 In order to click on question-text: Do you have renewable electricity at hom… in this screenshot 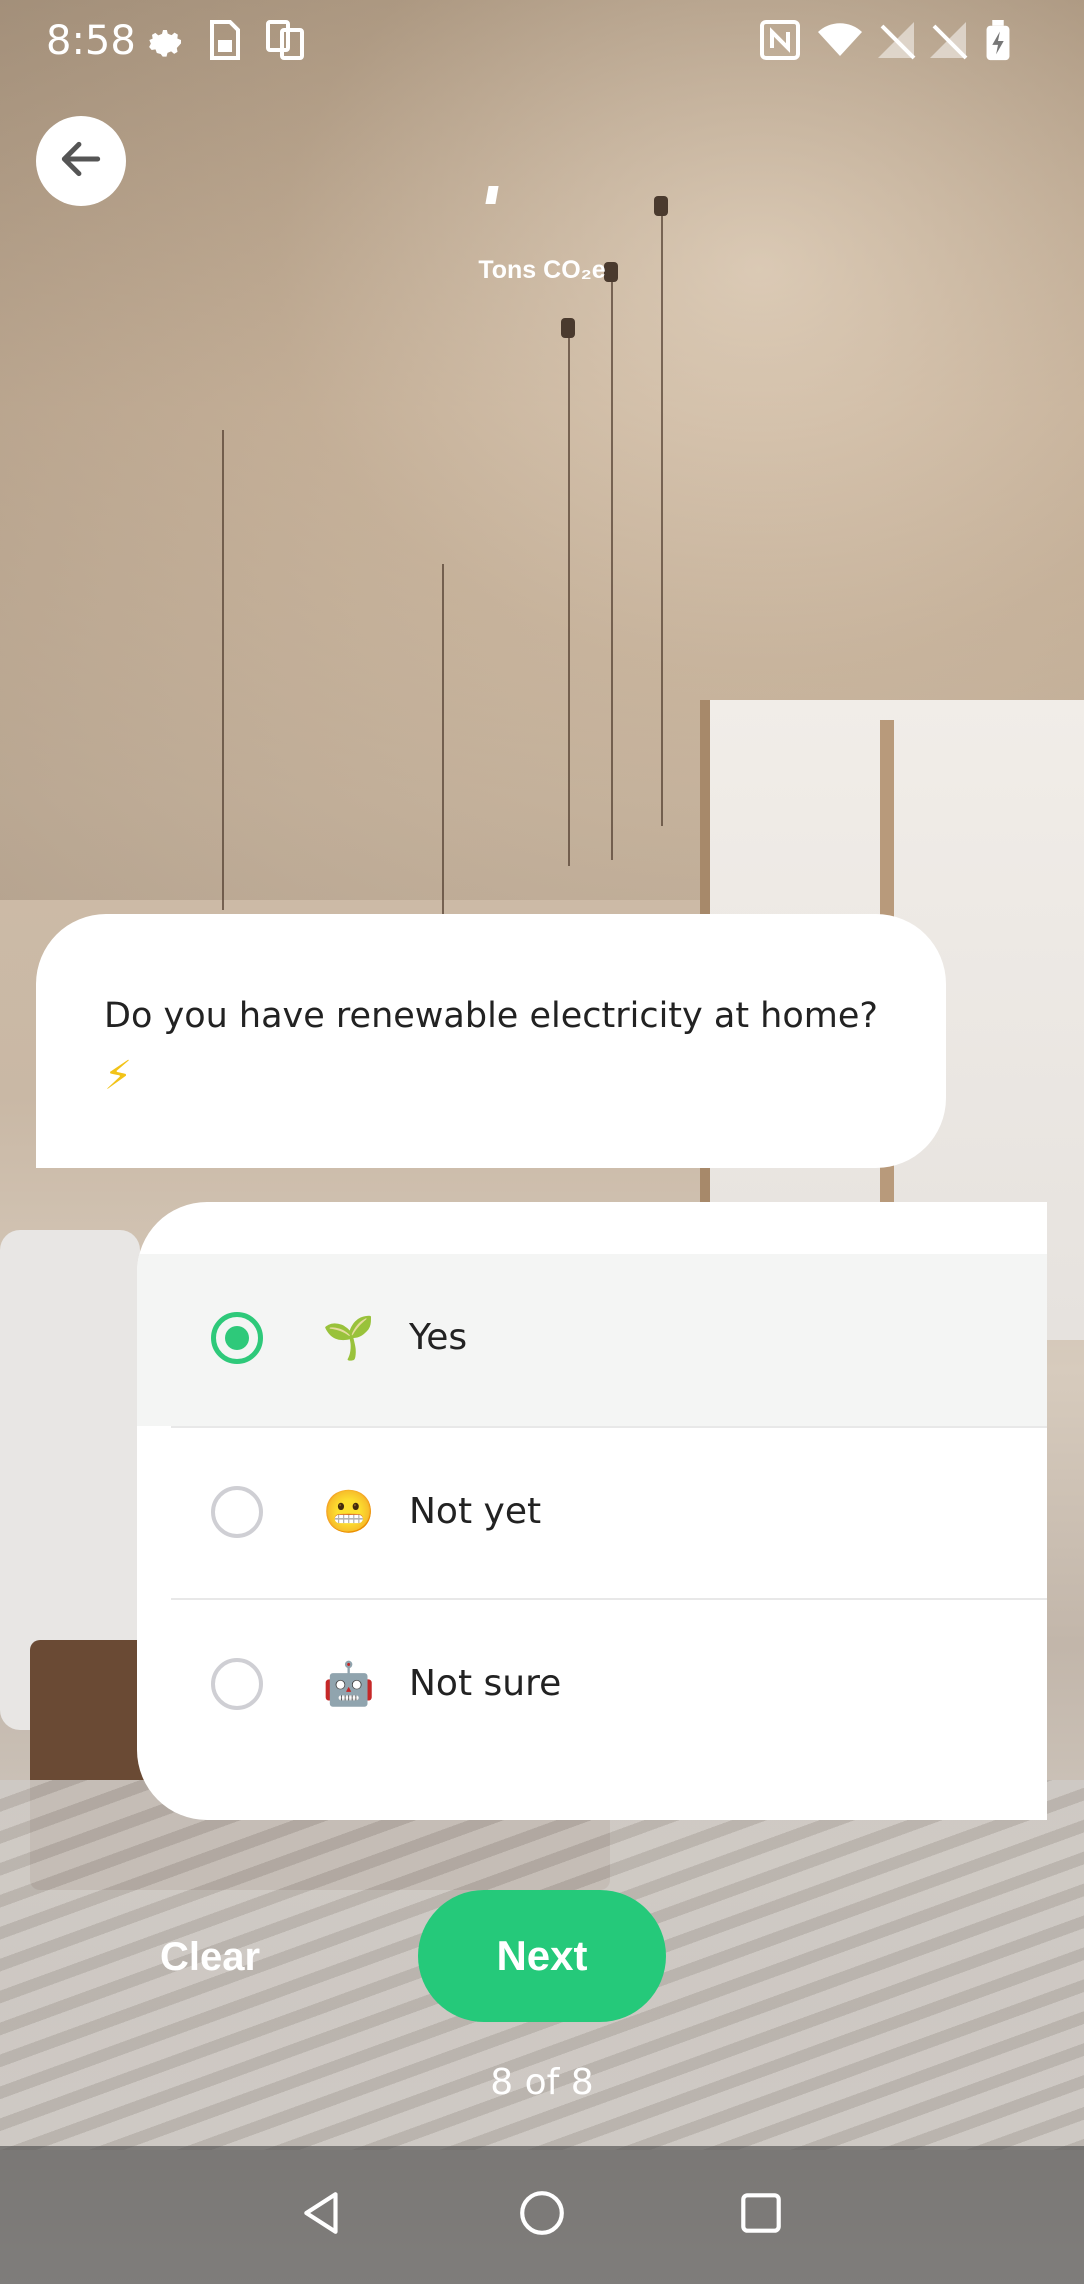, I will do `click(514, 1047)`.